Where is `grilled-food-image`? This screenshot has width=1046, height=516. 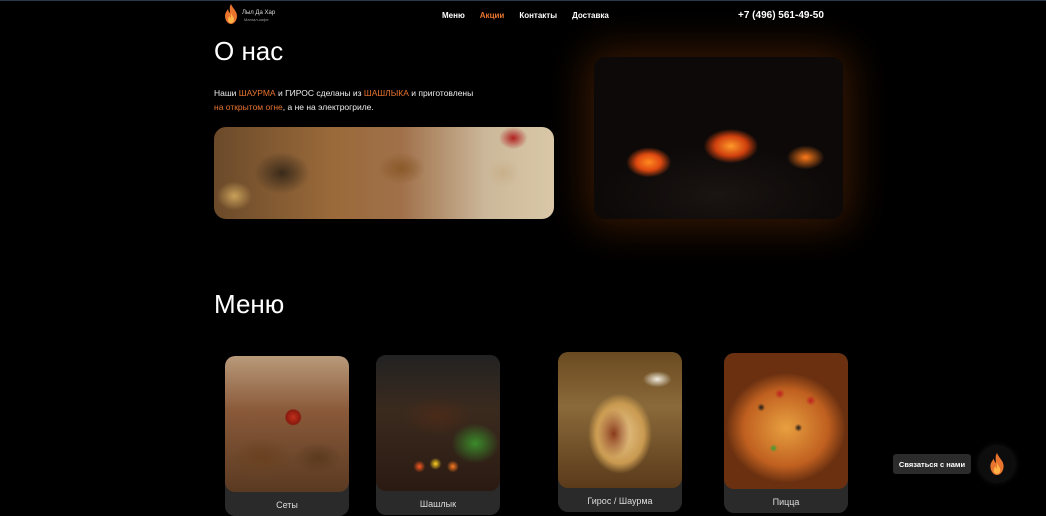
grilled-food-image is located at coordinates (384, 173).